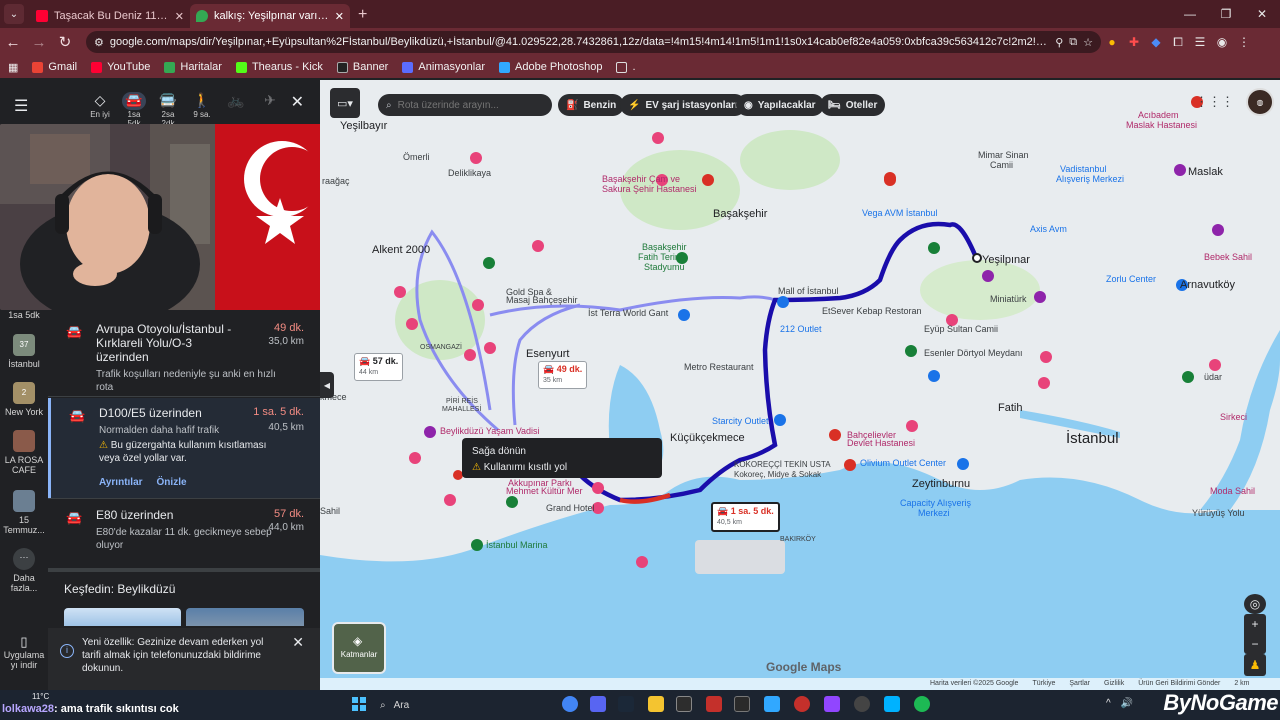  I want to click on collapse-panel-button: ◀, so click(327, 385).